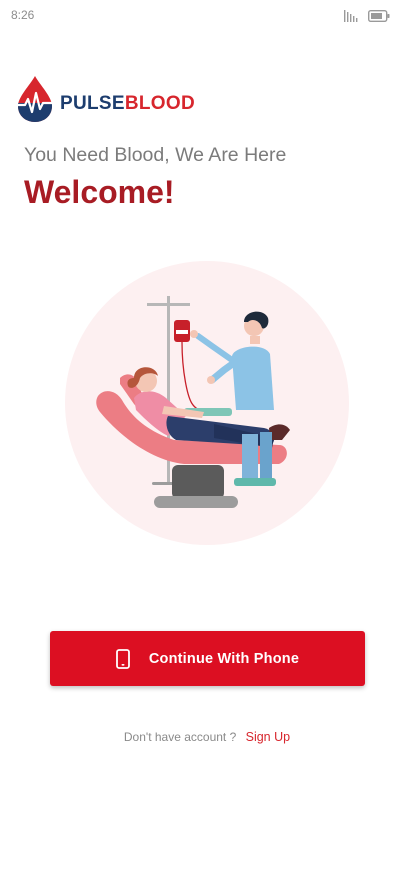 This screenshot has height=896, width=414. Describe the element at coordinates (268, 737) in the screenshot. I see `sign-up-link: Sign Up` at that location.